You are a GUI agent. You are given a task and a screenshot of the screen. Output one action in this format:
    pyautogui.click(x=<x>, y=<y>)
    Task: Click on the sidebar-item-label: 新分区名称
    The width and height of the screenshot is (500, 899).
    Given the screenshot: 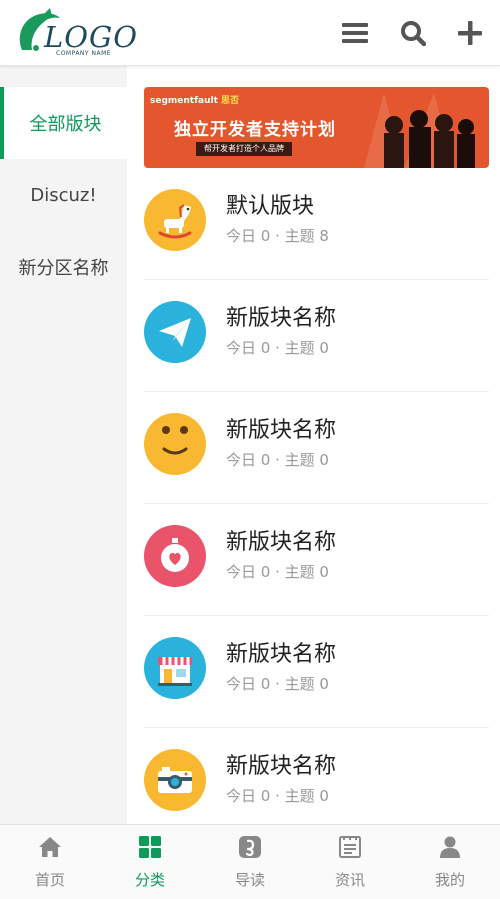 What is the action you would take?
    pyautogui.click(x=63, y=268)
    